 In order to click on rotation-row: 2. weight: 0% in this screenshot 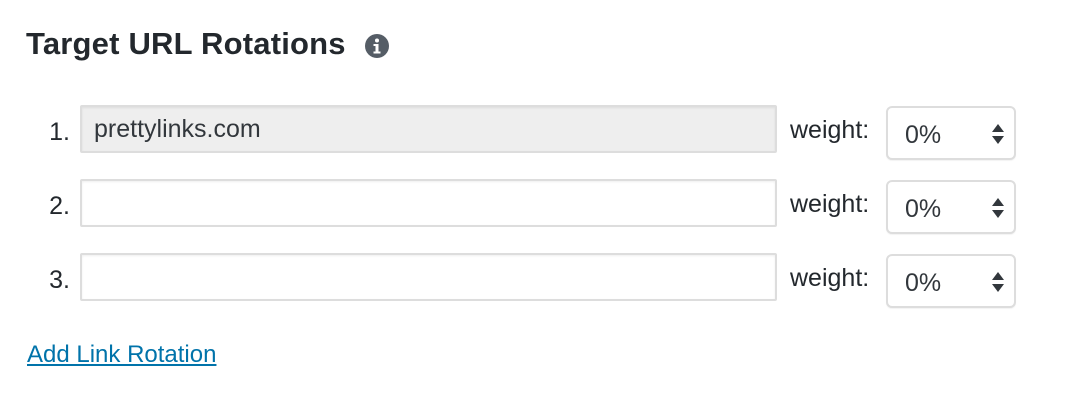, I will do `click(542, 207)`.